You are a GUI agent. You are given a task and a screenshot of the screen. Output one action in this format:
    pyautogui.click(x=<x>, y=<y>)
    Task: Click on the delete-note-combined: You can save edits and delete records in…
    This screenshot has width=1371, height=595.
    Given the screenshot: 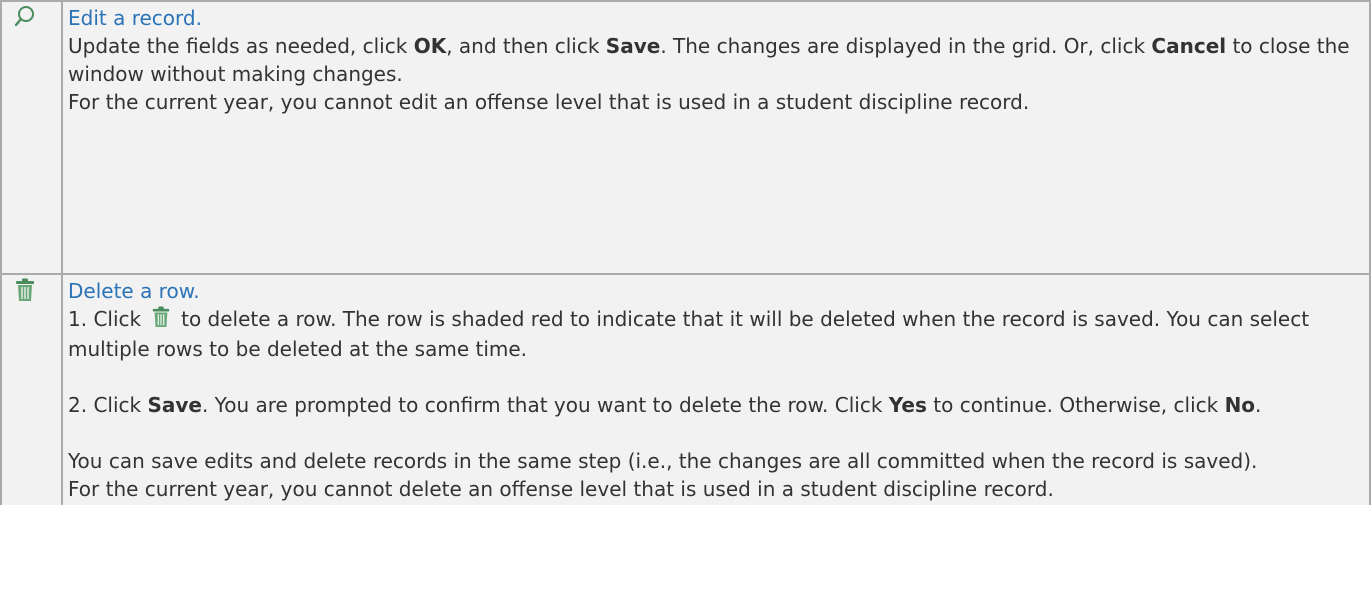 What is the action you would take?
    pyautogui.click(x=663, y=461)
    